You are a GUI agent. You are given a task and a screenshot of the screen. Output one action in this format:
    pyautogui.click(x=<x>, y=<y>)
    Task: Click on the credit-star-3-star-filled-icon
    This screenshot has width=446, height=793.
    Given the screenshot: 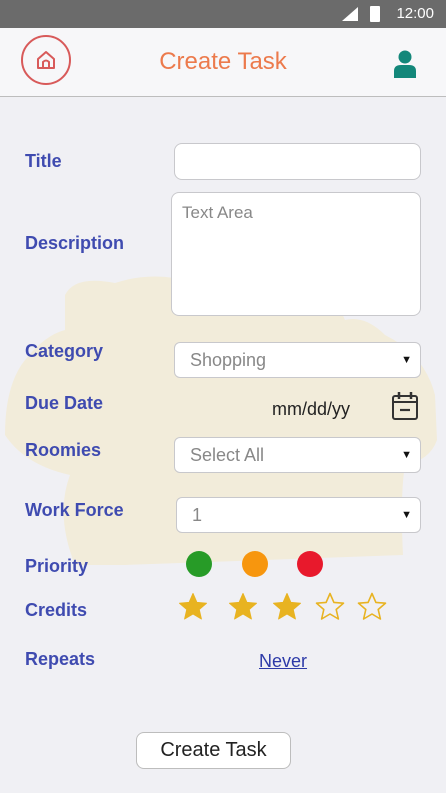 What is the action you would take?
    pyautogui.click(x=287, y=607)
    